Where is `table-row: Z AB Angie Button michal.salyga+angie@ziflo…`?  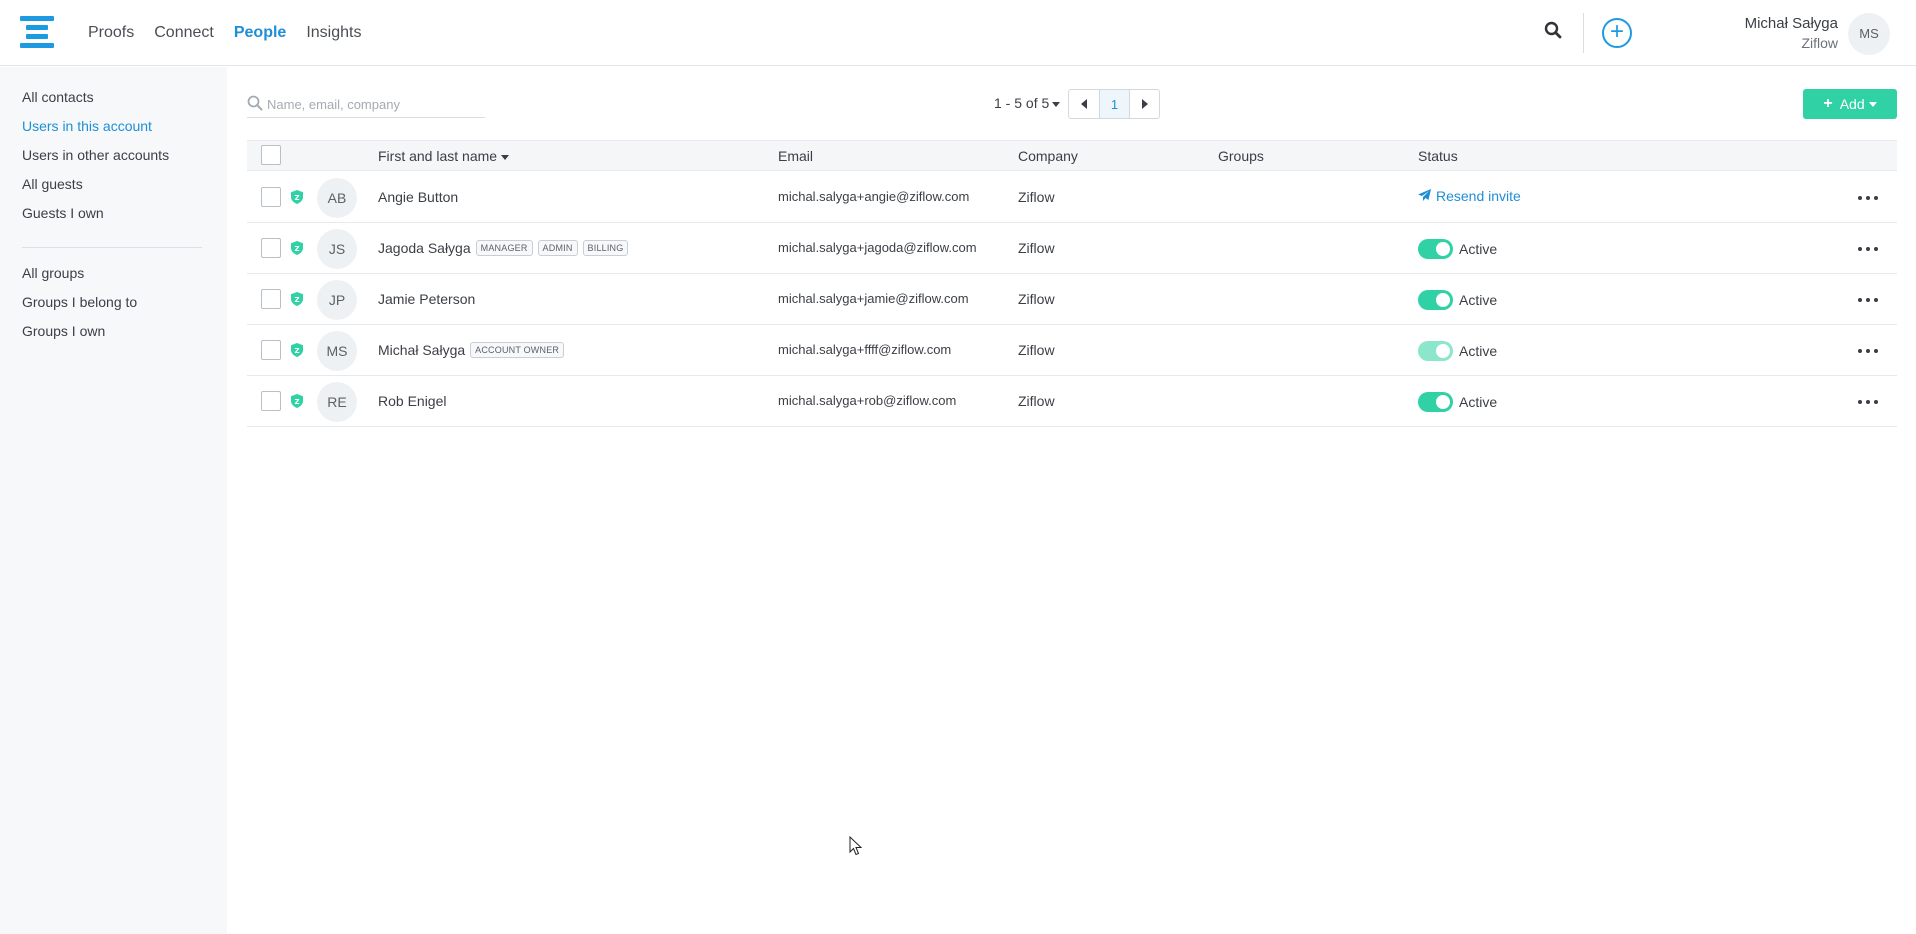 table-row: Z AB Angie Button michal.salyga+angie@ziflo… is located at coordinates (1072, 197).